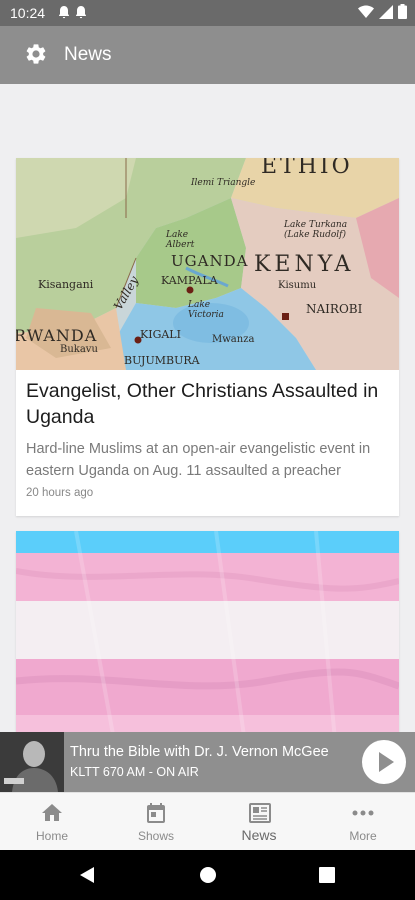 The width and height of the screenshot is (415, 900). Describe the element at coordinates (28, 13) in the screenshot. I see `status-time: 10:24` at that location.